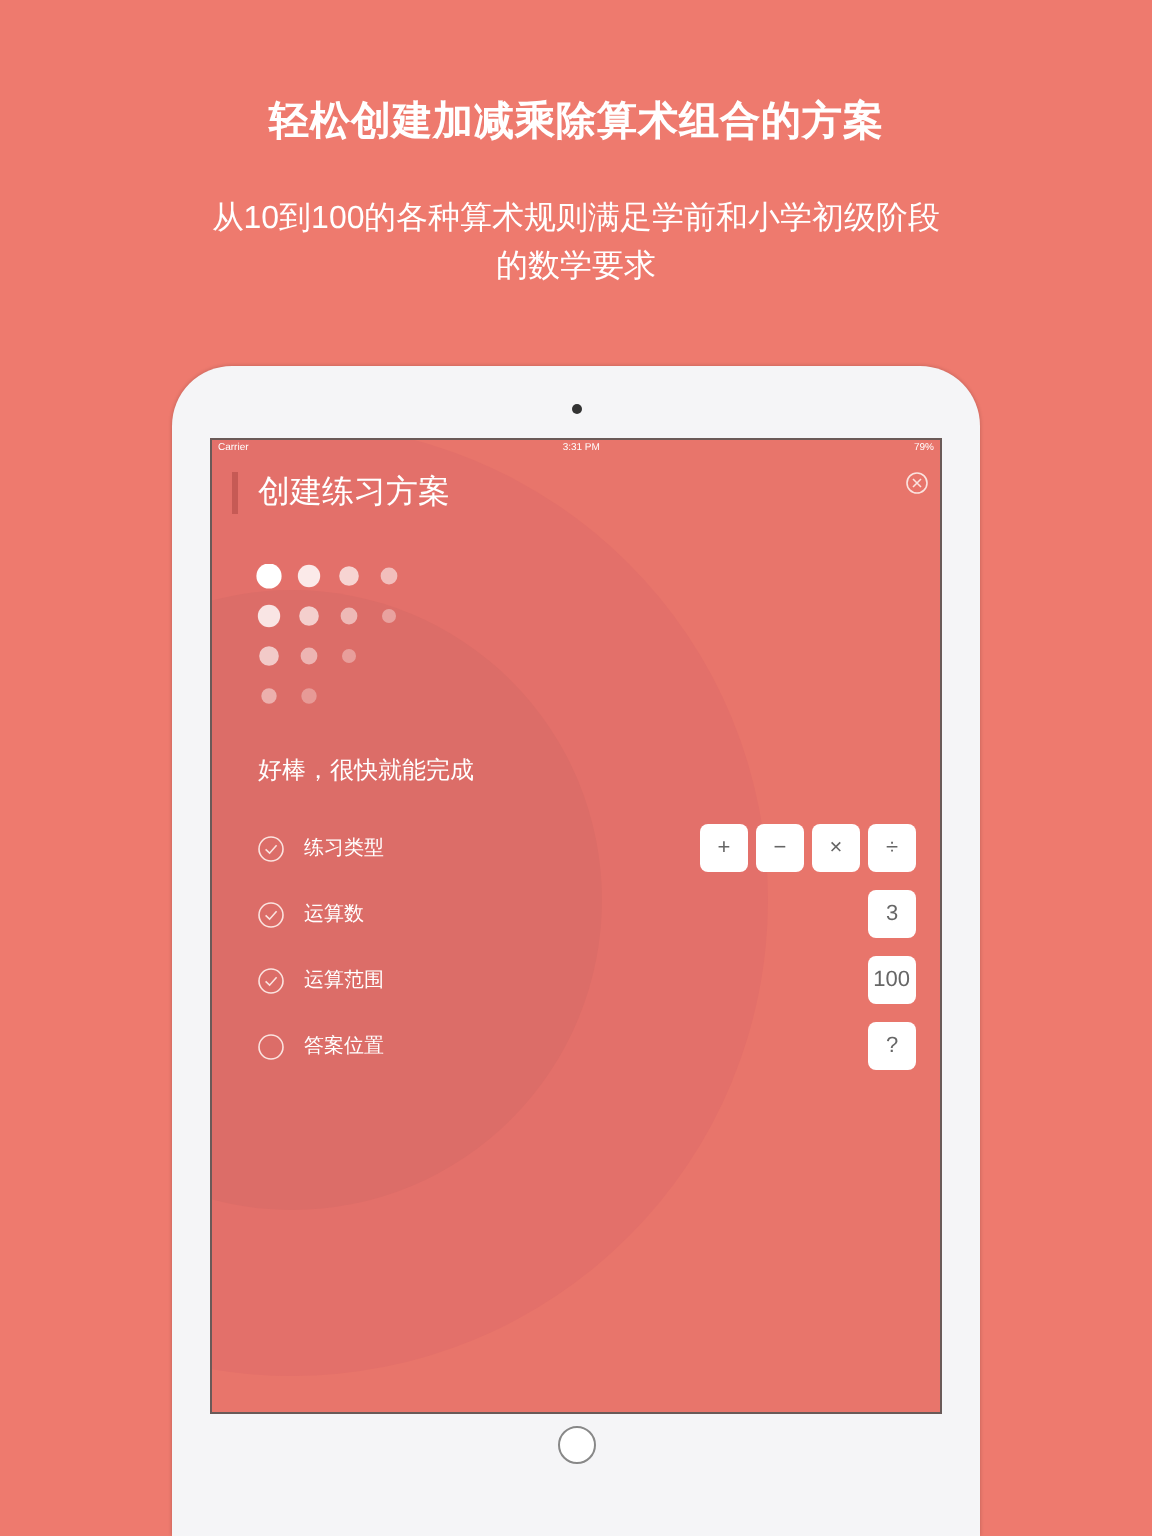 This screenshot has width=1152, height=1536. Describe the element at coordinates (892, 848) in the screenshot. I see `option-button: ÷` at that location.